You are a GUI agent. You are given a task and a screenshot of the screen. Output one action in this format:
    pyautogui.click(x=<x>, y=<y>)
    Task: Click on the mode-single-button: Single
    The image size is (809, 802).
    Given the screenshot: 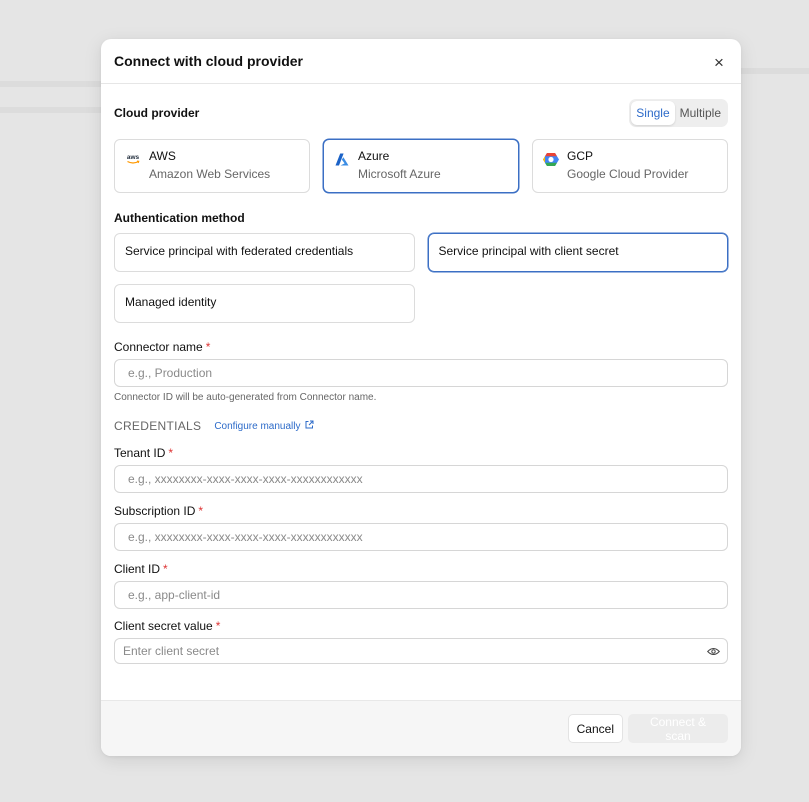 What is the action you would take?
    pyautogui.click(x=653, y=113)
    